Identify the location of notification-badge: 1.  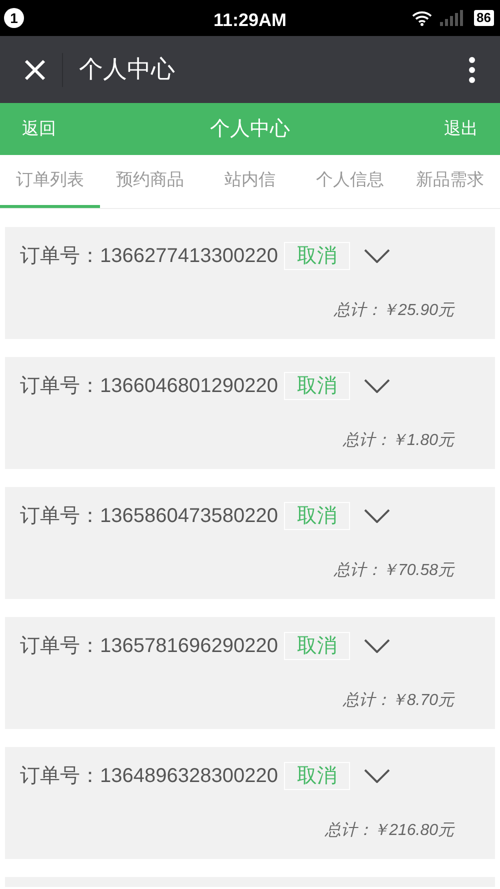
(14, 18).